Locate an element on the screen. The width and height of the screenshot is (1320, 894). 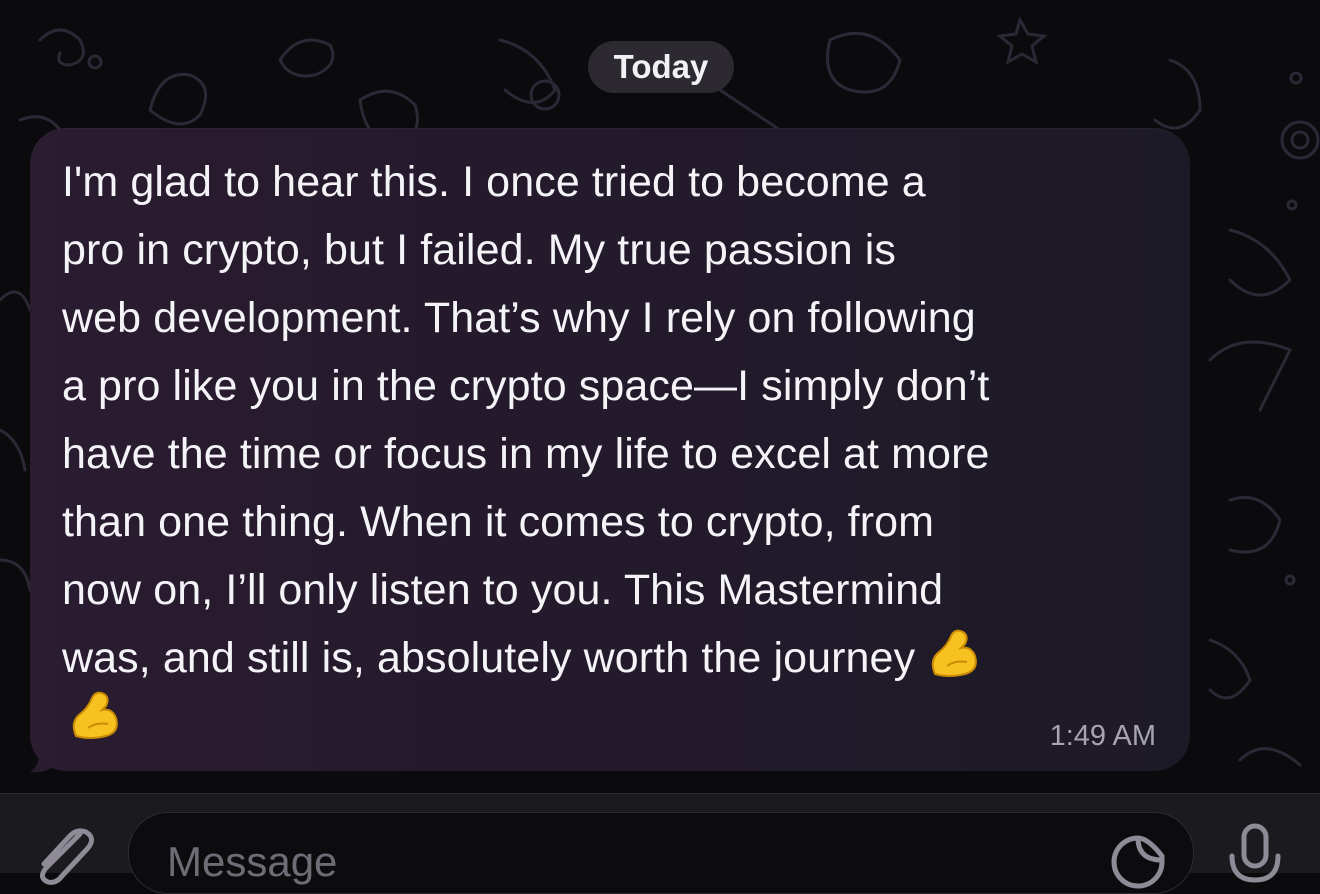
paperclip-icon is located at coordinates (65, 856).